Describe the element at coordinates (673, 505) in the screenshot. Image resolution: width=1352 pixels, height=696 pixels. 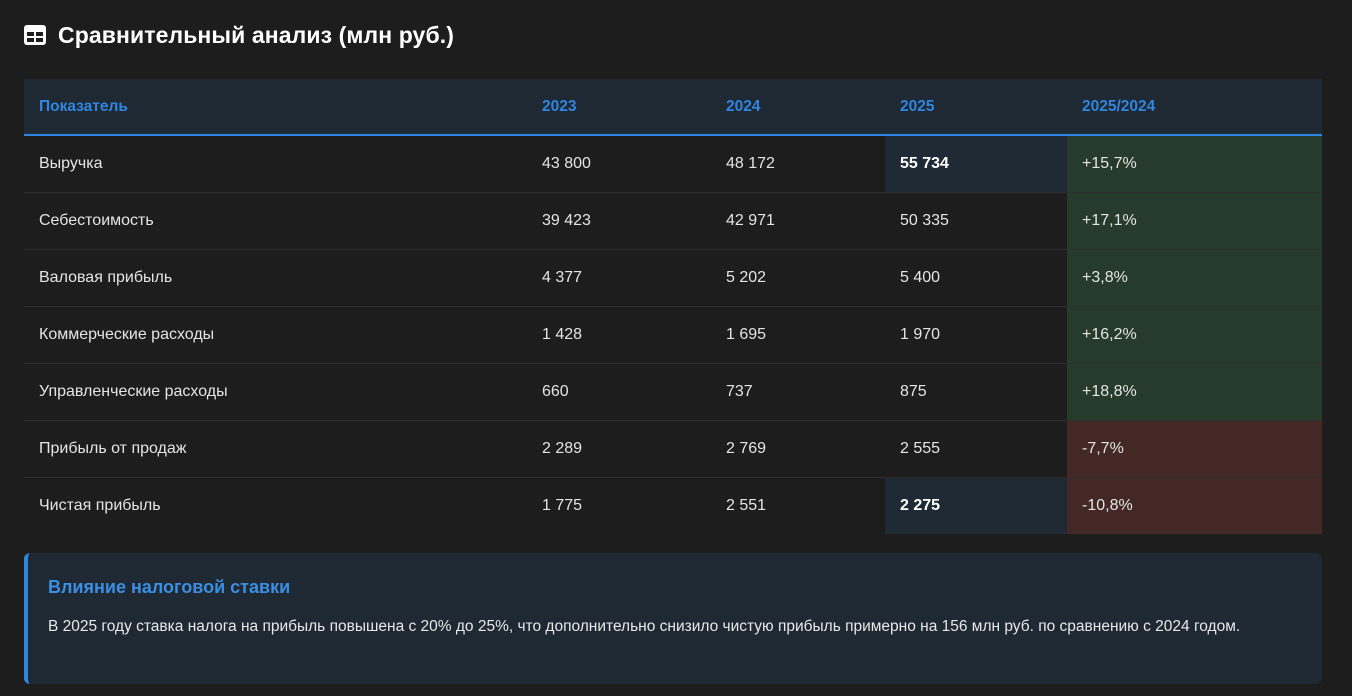
I see `table-row: Чистая прибыль 1 775 2 551 2 275 -10,8%` at that location.